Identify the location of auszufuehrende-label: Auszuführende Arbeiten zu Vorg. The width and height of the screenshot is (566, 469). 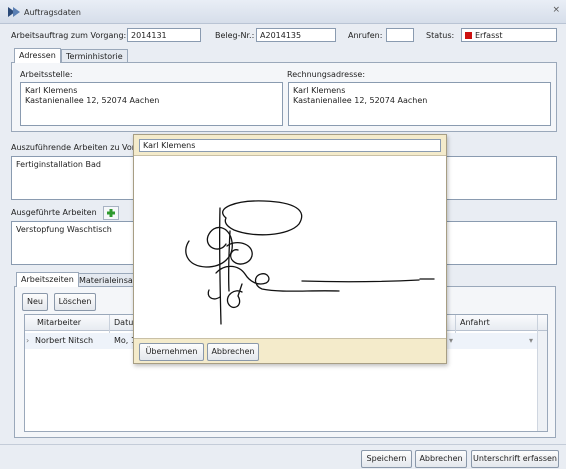
(76, 147).